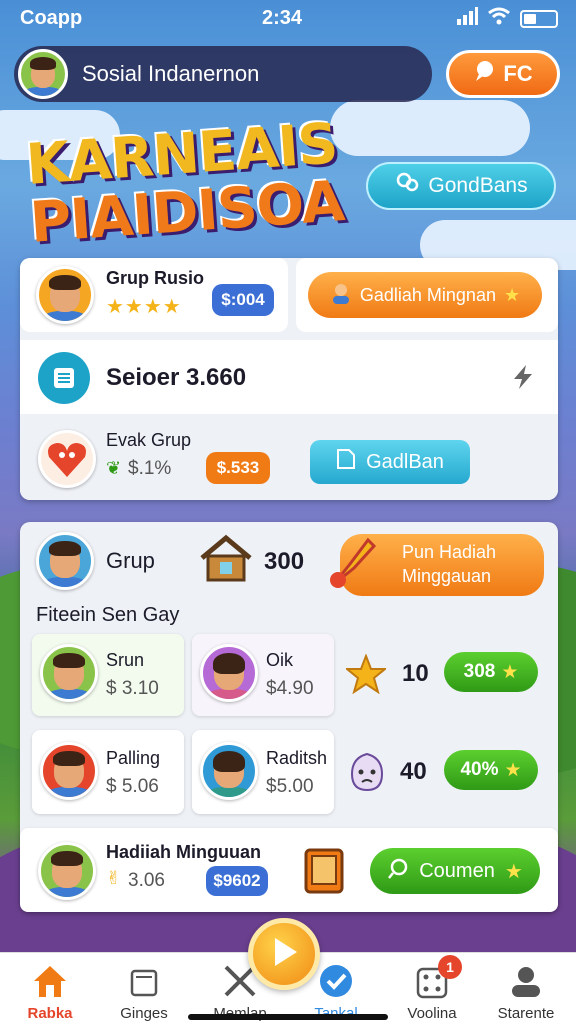 The height and width of the screenshot is (1024, 576). What do you see at coordinates (50, 1013) in the screenshot?
I see `nav-label: Rabka` at bounding box center [50, 1013].